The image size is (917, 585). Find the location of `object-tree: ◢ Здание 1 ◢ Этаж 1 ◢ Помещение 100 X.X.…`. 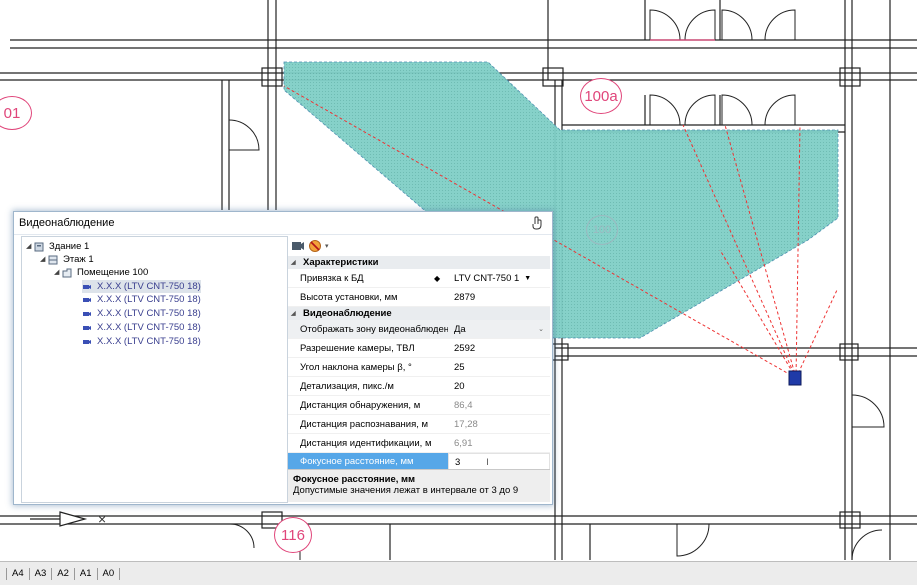

object-tree: ◢ Здание 1 ◢ Этаж 1 ◢ Помещение 100 X.X.… is located at coordinates (154, 369).